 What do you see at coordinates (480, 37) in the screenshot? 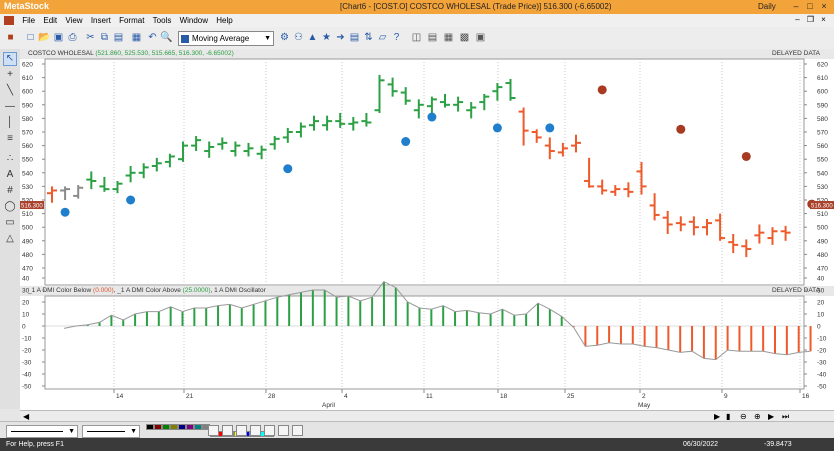
I see `layout-5-icon: ▣` at bounding box center [480, 37].